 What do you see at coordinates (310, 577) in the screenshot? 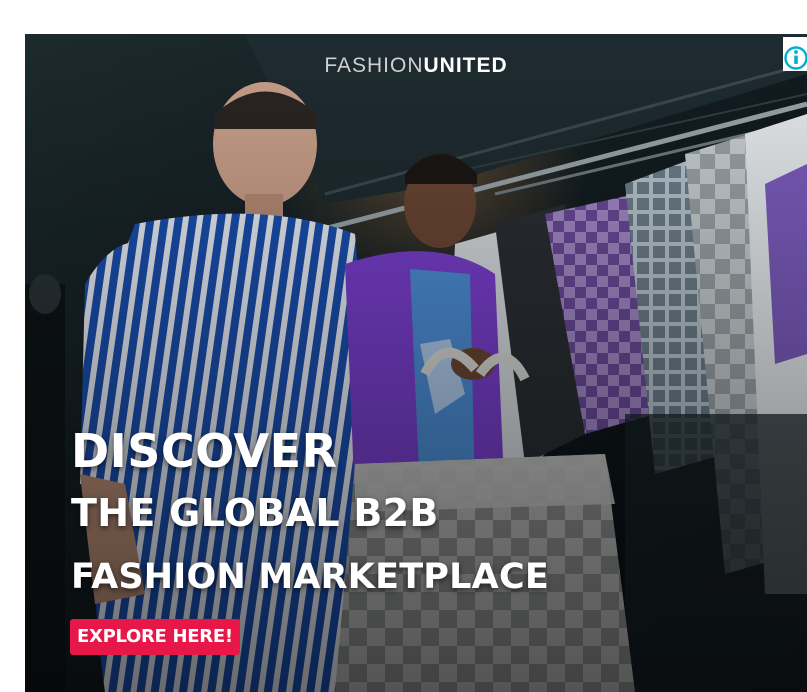
I see `headline-line-3: FASHION MARKETPLACE` at bounding box center [310, 577].